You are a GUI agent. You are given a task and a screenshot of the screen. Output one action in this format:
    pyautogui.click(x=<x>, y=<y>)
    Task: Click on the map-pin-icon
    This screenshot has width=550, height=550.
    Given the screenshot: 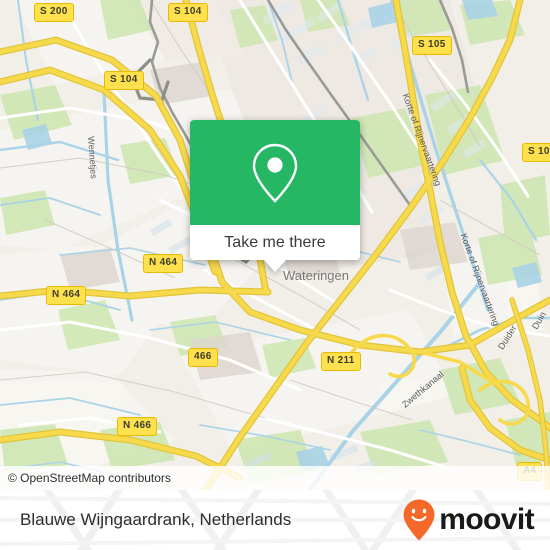 What is the action you would take?
    pyautogui.click(x=275, y=173)
    